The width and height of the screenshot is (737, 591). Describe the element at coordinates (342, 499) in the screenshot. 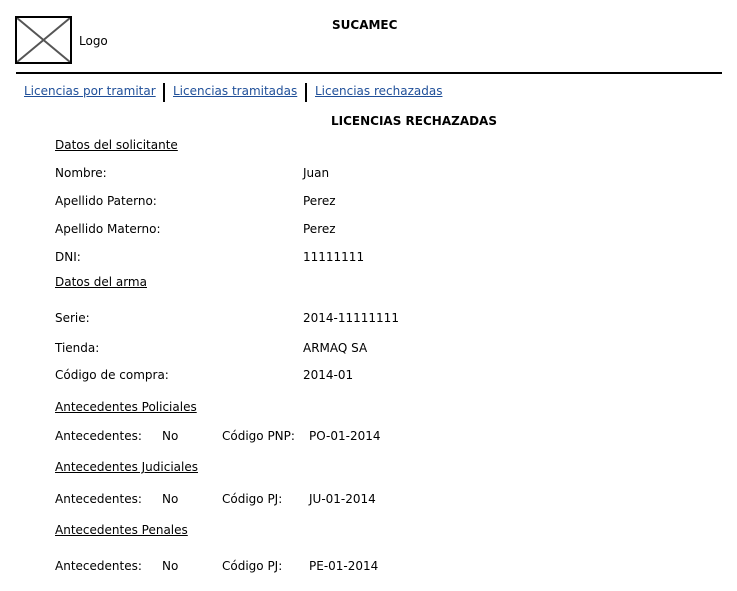

I see `field-value-codigo-pj: JU-01-2014` at that location.